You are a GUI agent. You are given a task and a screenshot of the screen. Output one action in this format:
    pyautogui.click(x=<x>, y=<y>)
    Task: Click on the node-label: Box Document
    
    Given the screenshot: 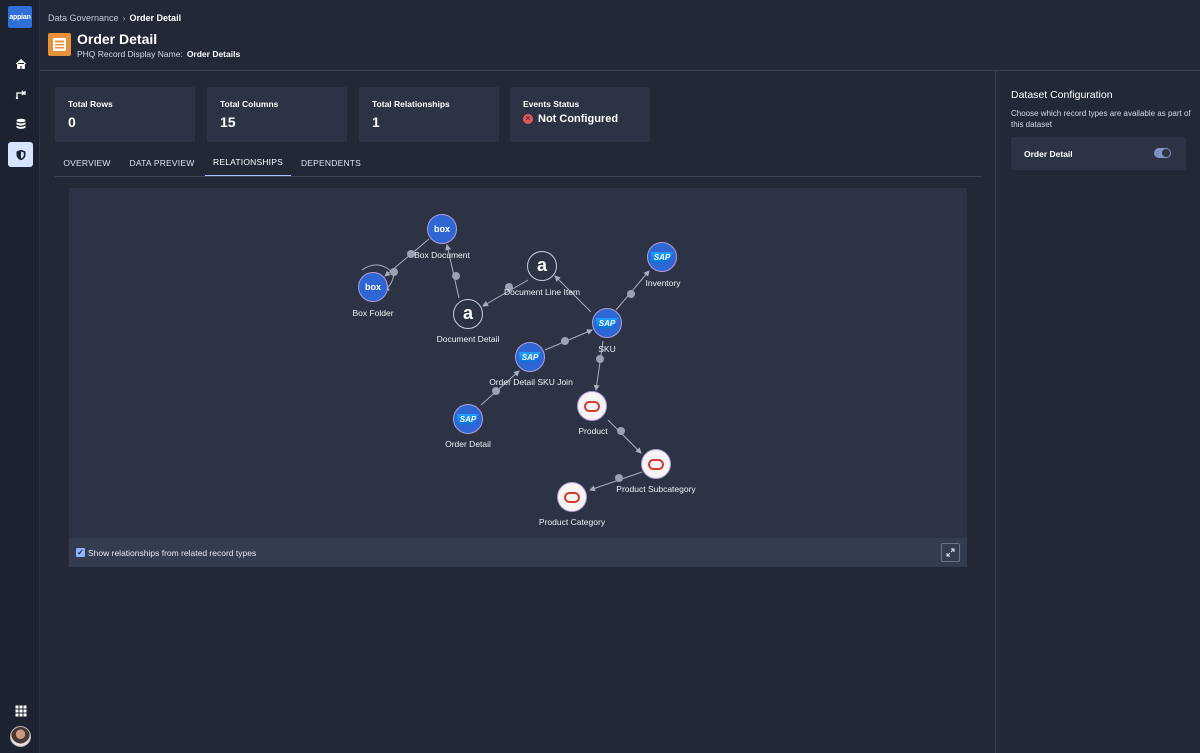 What is the action you would take?
    pyautogui.click(x=442, y=255)
    